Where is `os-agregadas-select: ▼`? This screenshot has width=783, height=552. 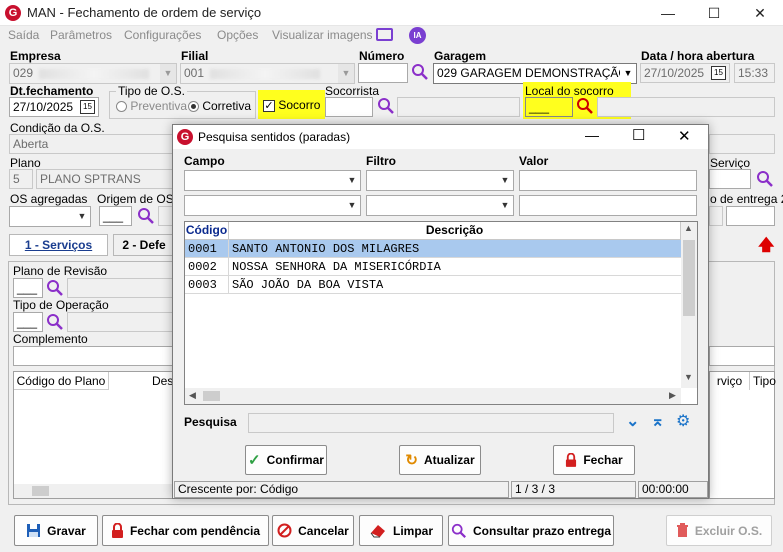
os-agregadas-select: ▼ is located at coordinates (50, 216).